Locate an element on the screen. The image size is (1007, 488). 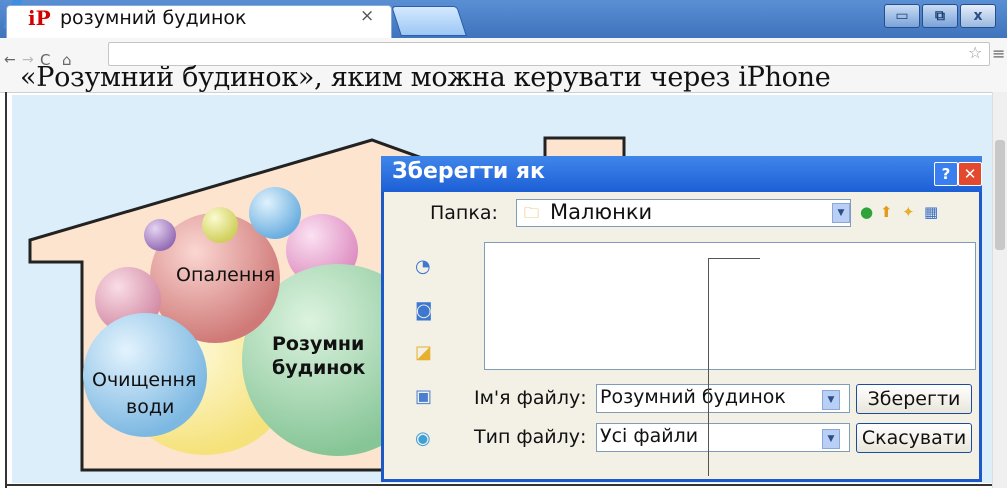
documents-icon: ◪ is located at coordinates (423, 352).